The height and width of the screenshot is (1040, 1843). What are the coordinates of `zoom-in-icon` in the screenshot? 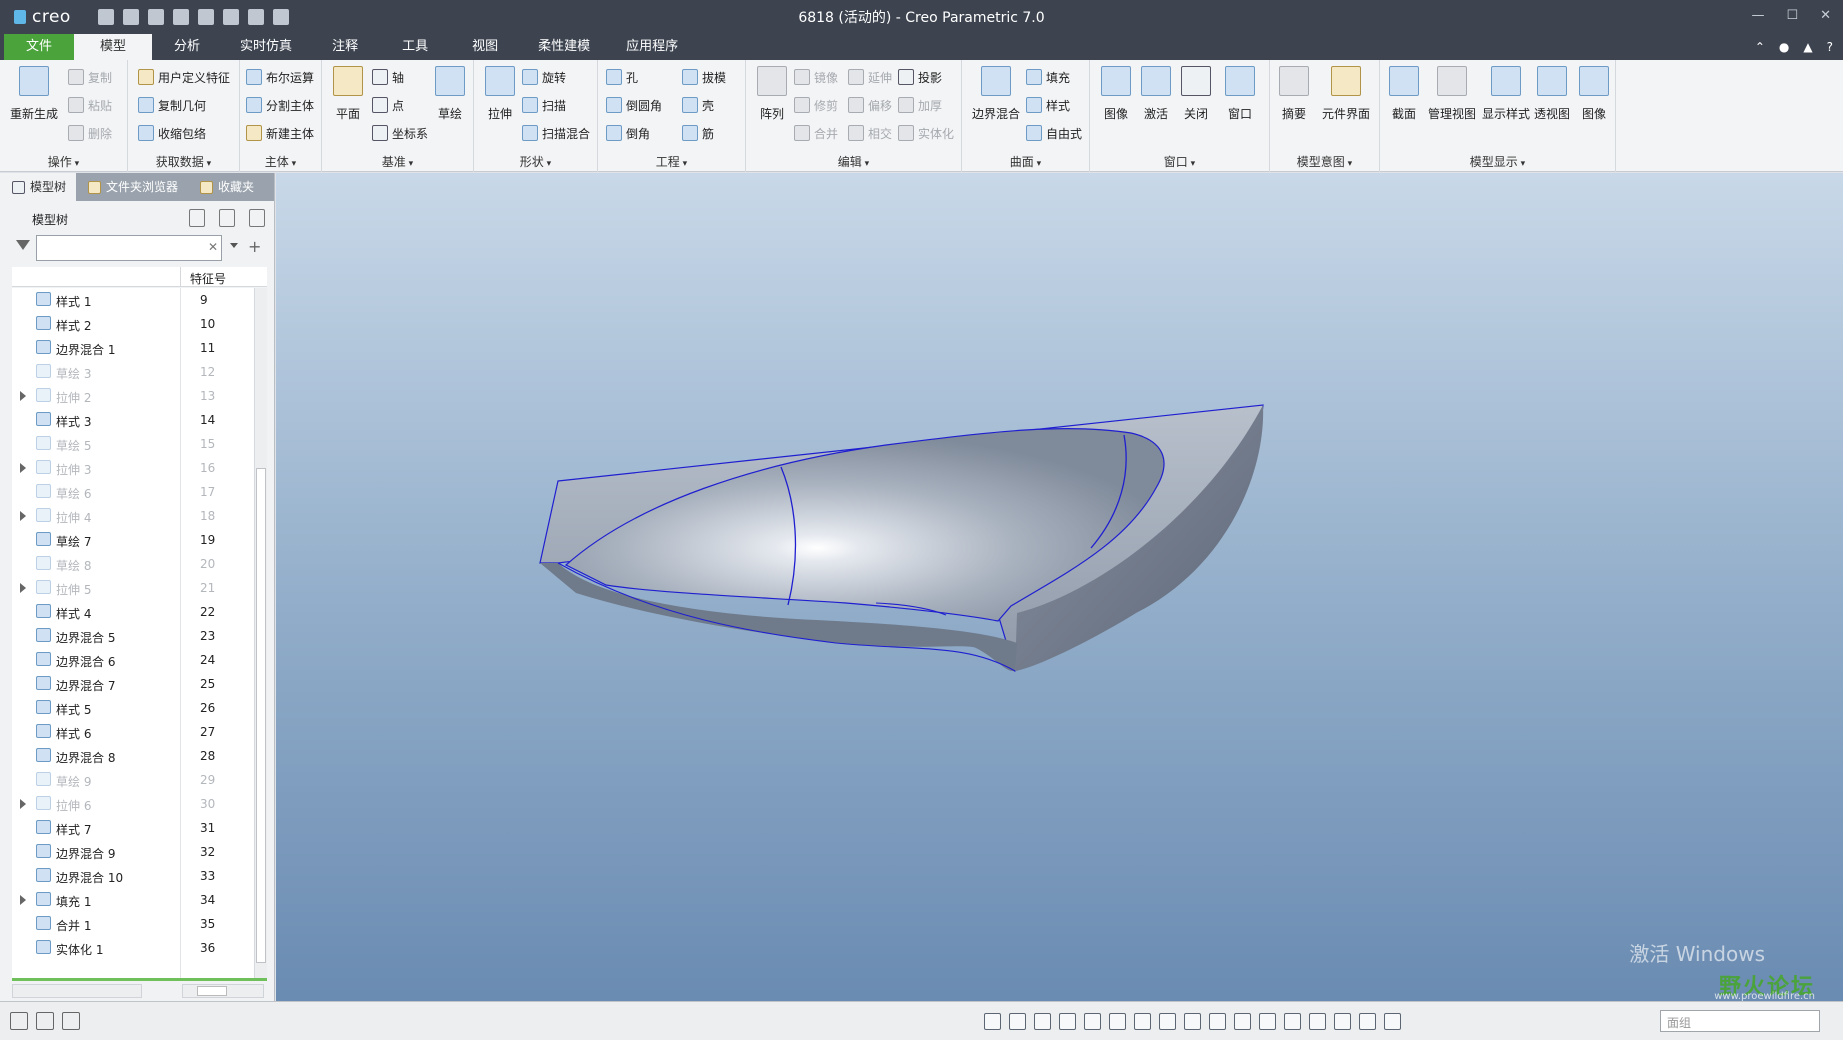 It's located at (1017, 1021).